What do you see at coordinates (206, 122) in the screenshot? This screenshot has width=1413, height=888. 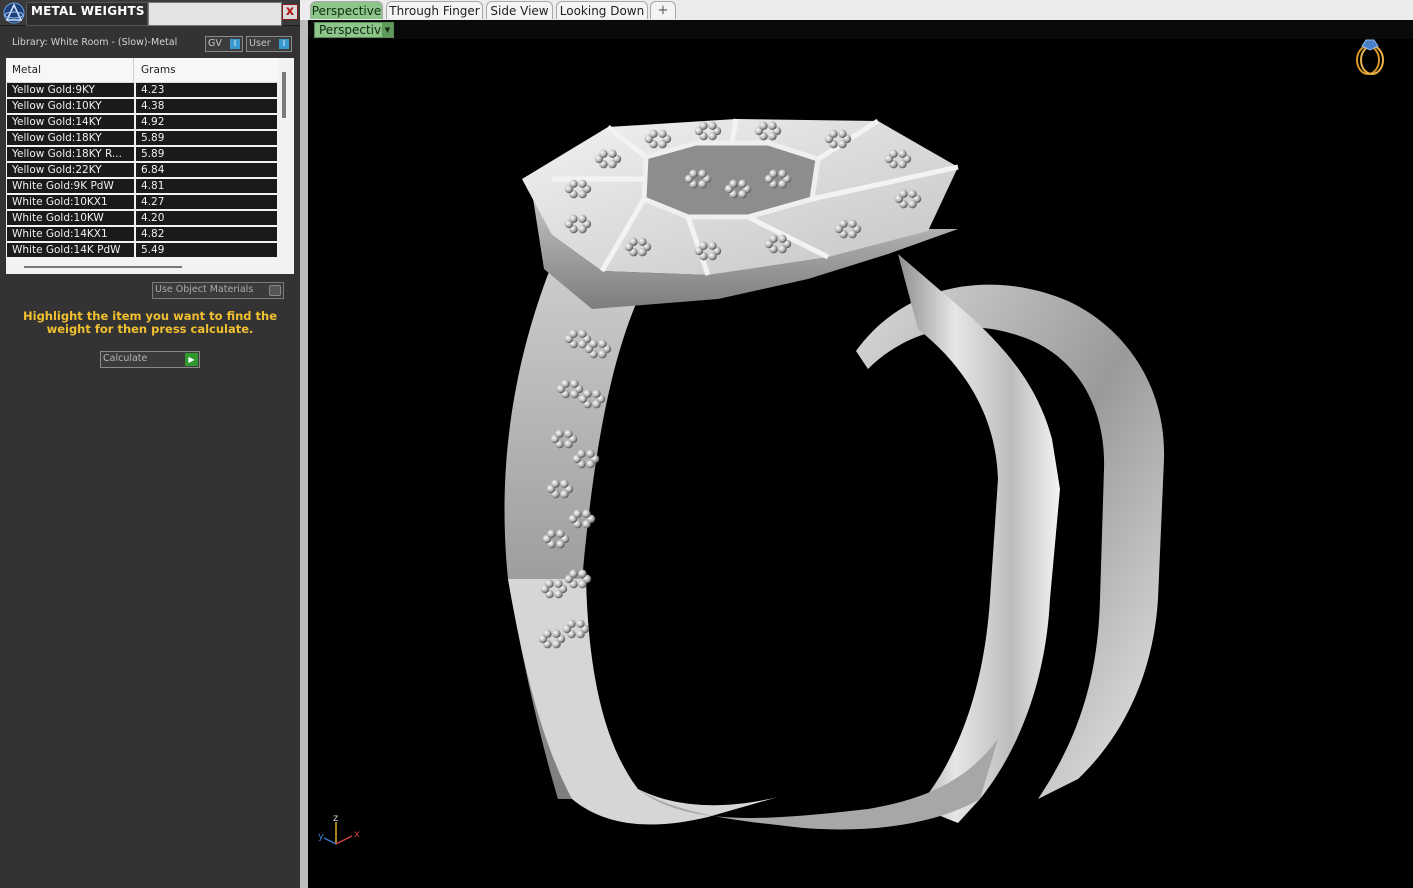 I see `grams-cell: 4.92` at bounding box center [206, 122].